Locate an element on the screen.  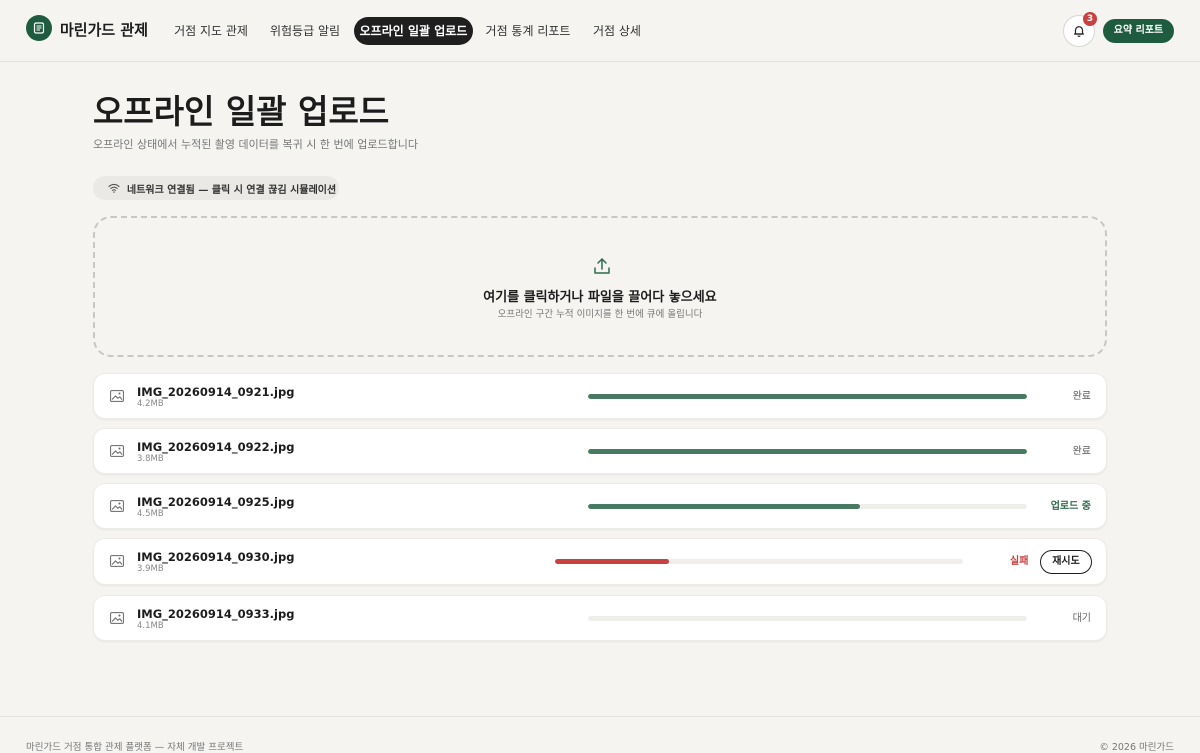
footer-copyright: © 2026 마린가드 is located at coordinates (1136, 747).